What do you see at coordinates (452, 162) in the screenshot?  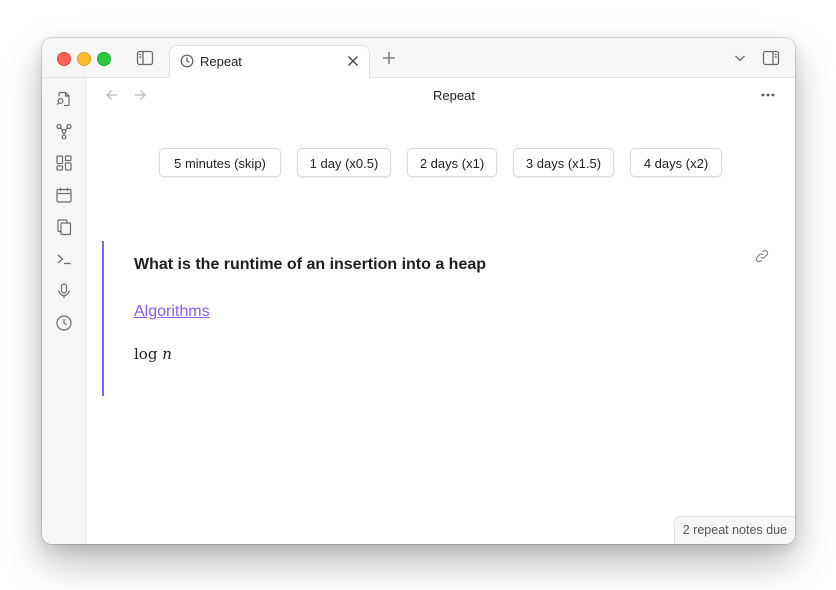 I see `schedule-2-days-button: 2 days (x1)` at bounding box center [452, 162].